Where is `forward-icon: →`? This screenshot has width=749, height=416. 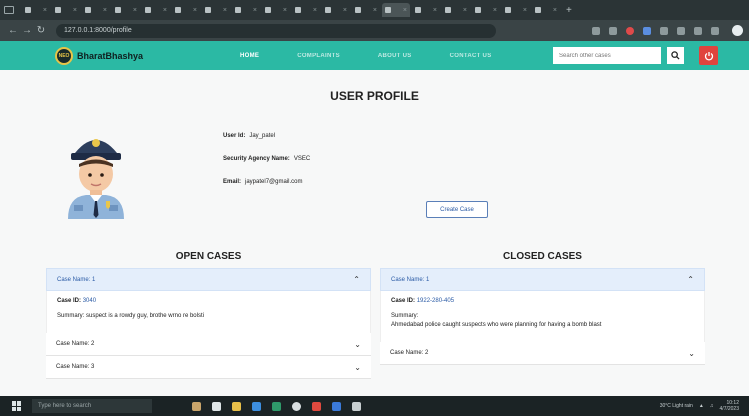 forward-icon: → is located at coordinates (27, 30).